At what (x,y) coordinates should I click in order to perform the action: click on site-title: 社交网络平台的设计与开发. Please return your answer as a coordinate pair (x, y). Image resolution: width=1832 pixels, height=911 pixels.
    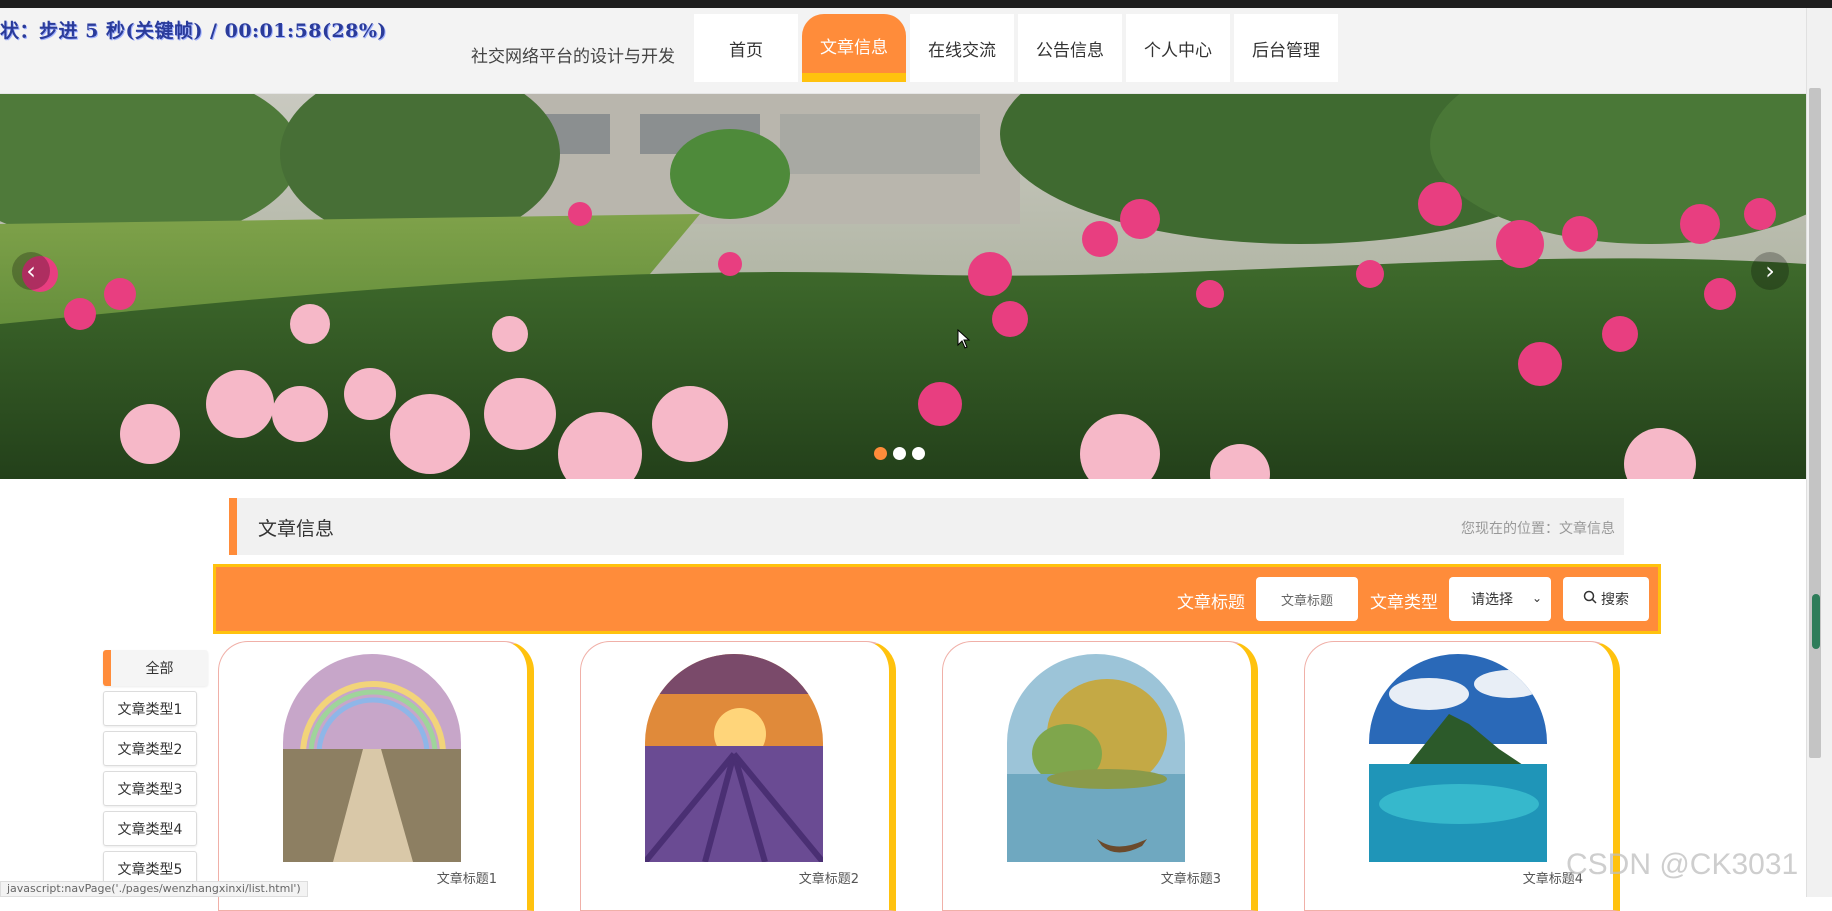
    Looking at the image, I should click on (573, 57).